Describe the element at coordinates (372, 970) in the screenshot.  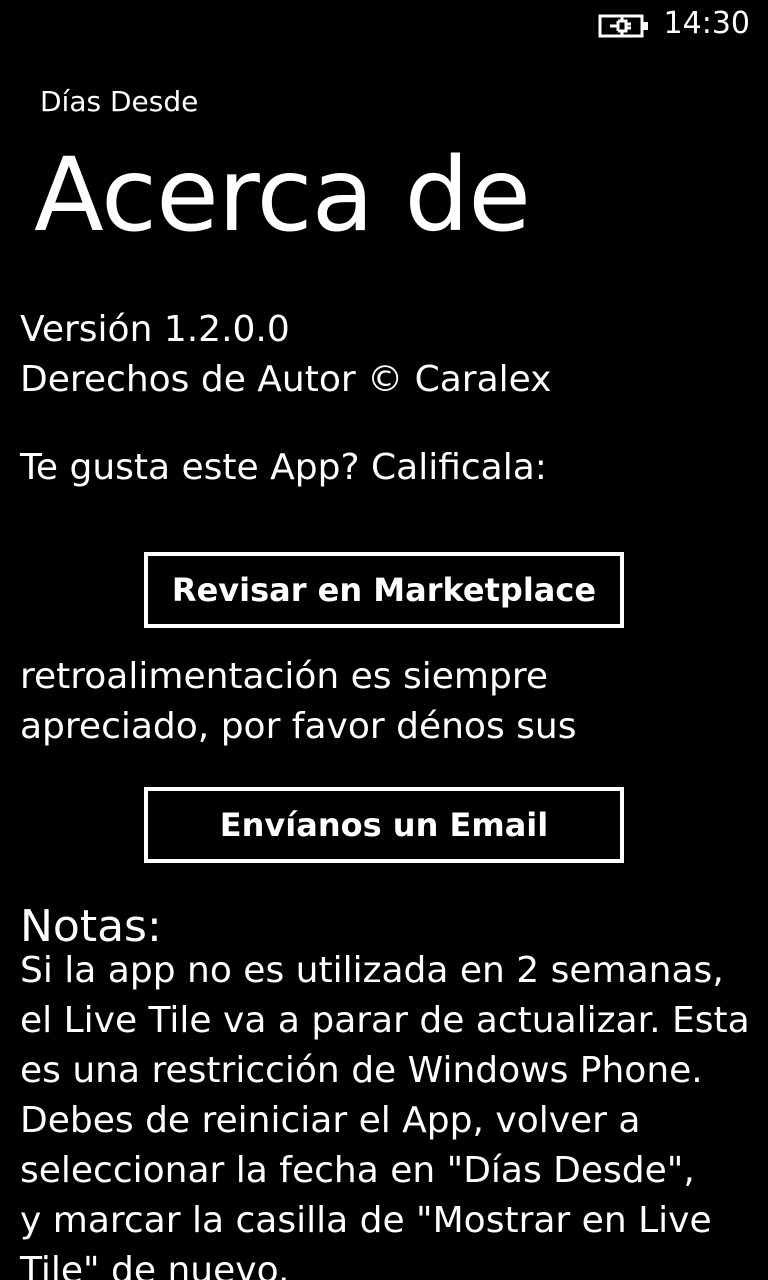
I see `notes-line: Si la app no es utilizada en 2 semanas,` at that location.